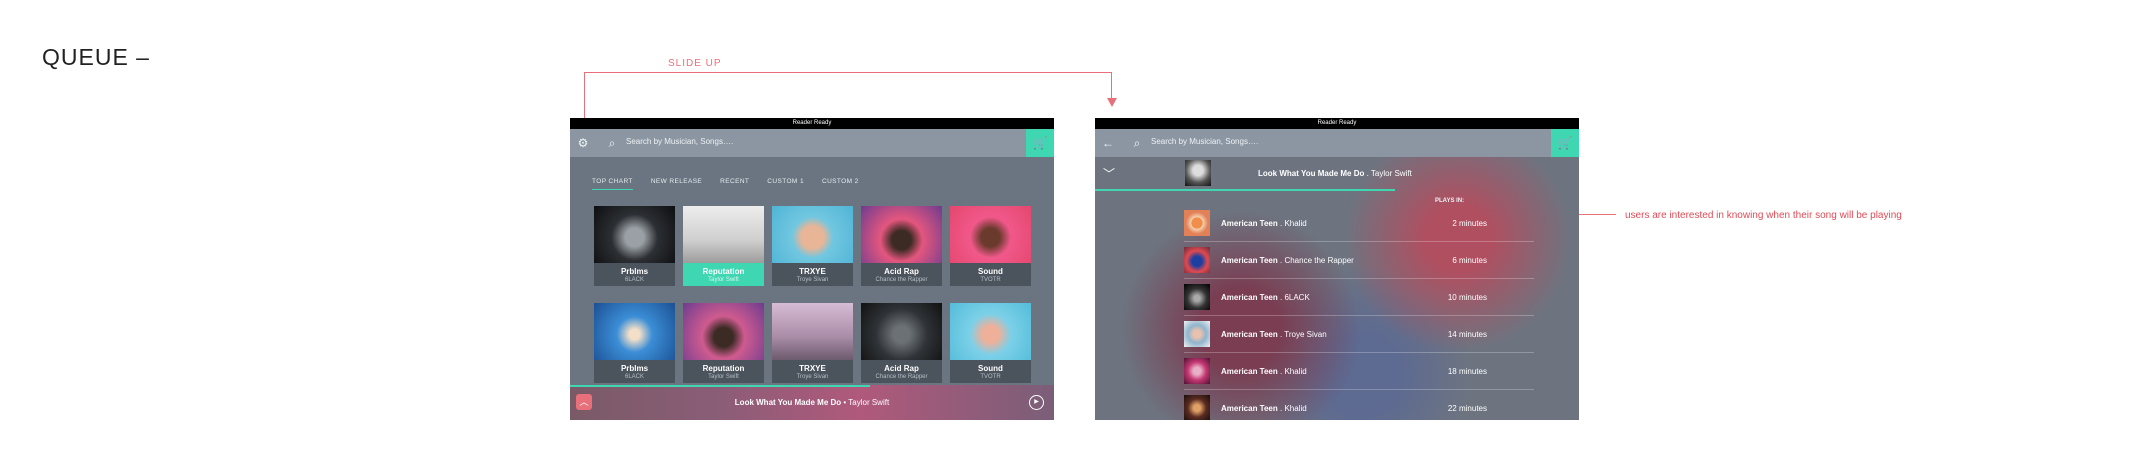  What do you see at coordinates (695, 63) in the screenshot?
I see `slide-up-label: SLIDE UP` at bounding box center [695, 63].